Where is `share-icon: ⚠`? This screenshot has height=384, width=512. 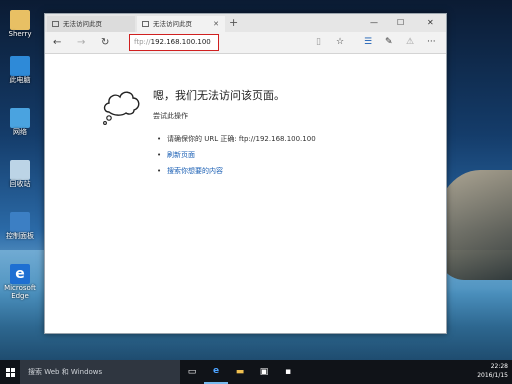 share-icon: ⚠ is located at coordinates (410, 42).